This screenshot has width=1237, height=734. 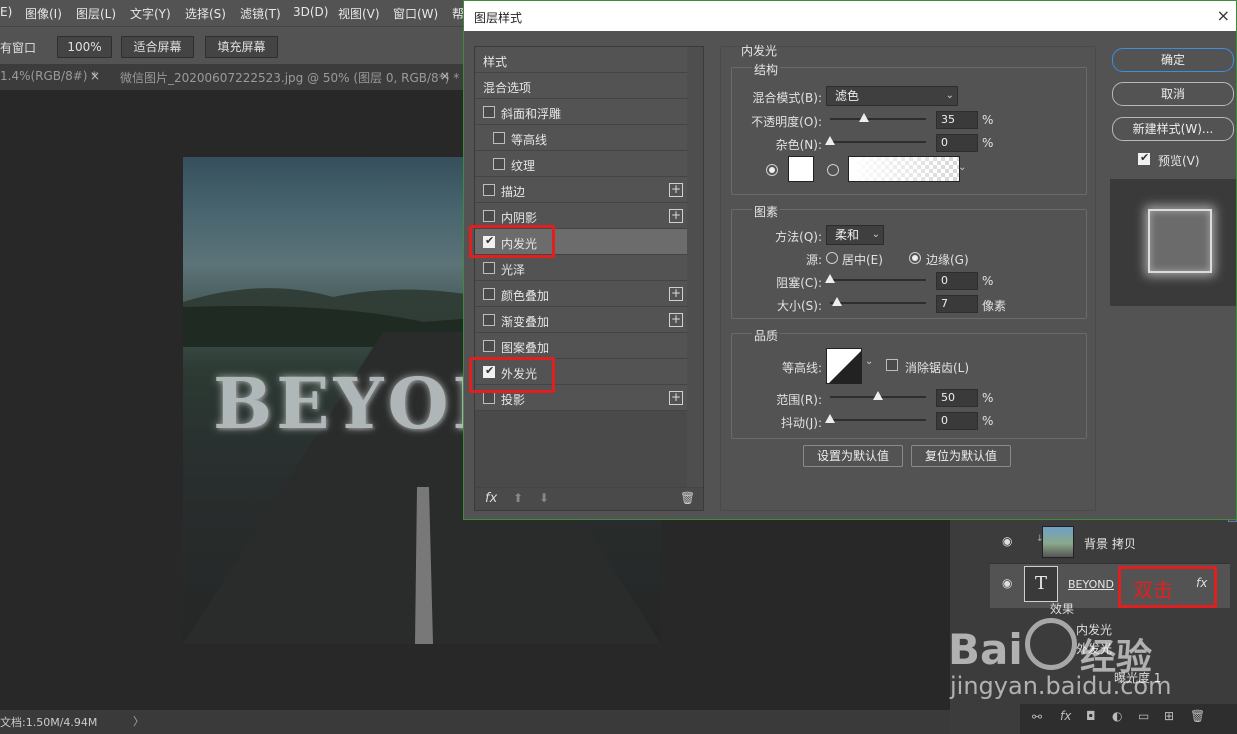 I want to click on choke-field: 0, so click(x=957, y=281).